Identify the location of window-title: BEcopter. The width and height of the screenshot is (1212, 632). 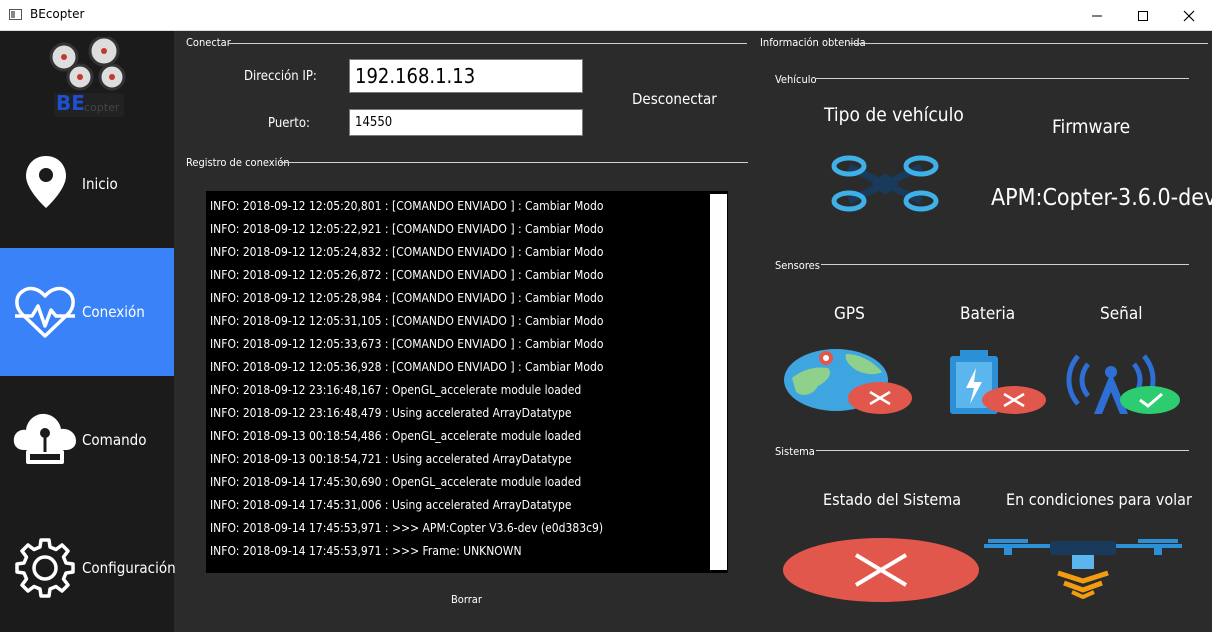
(57, 14).